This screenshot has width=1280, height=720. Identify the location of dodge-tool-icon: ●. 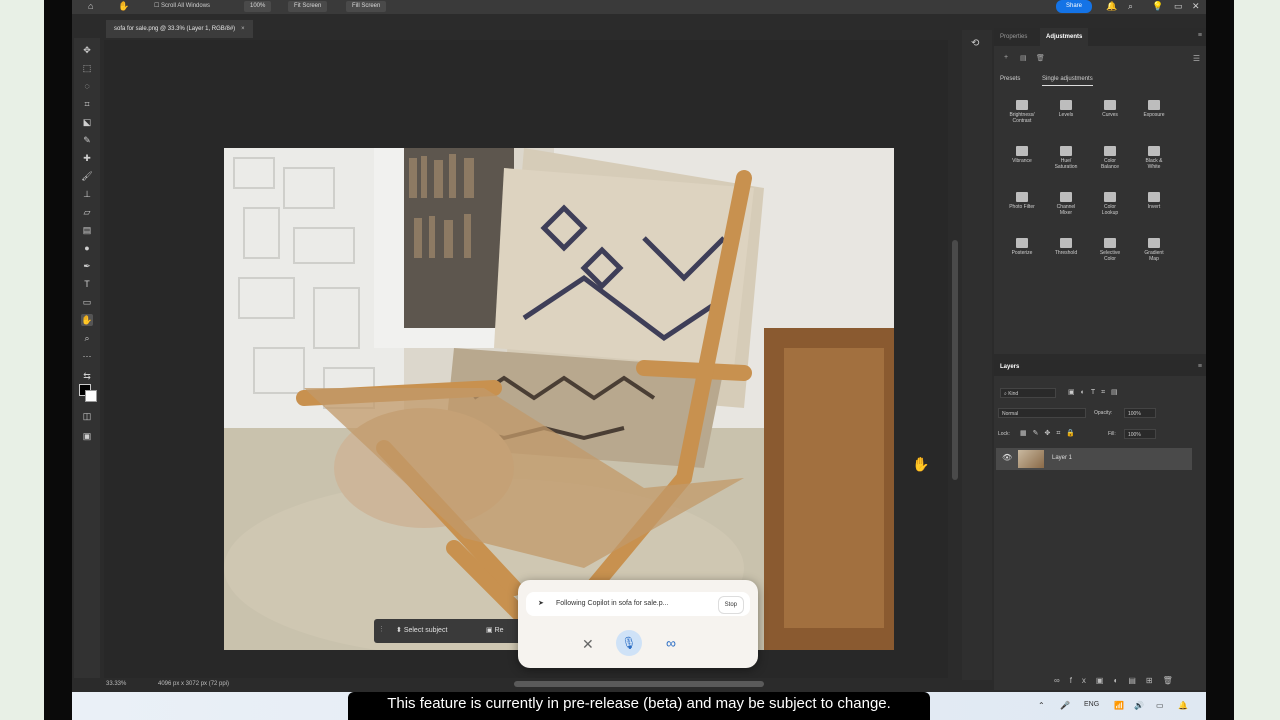
(87, 248).